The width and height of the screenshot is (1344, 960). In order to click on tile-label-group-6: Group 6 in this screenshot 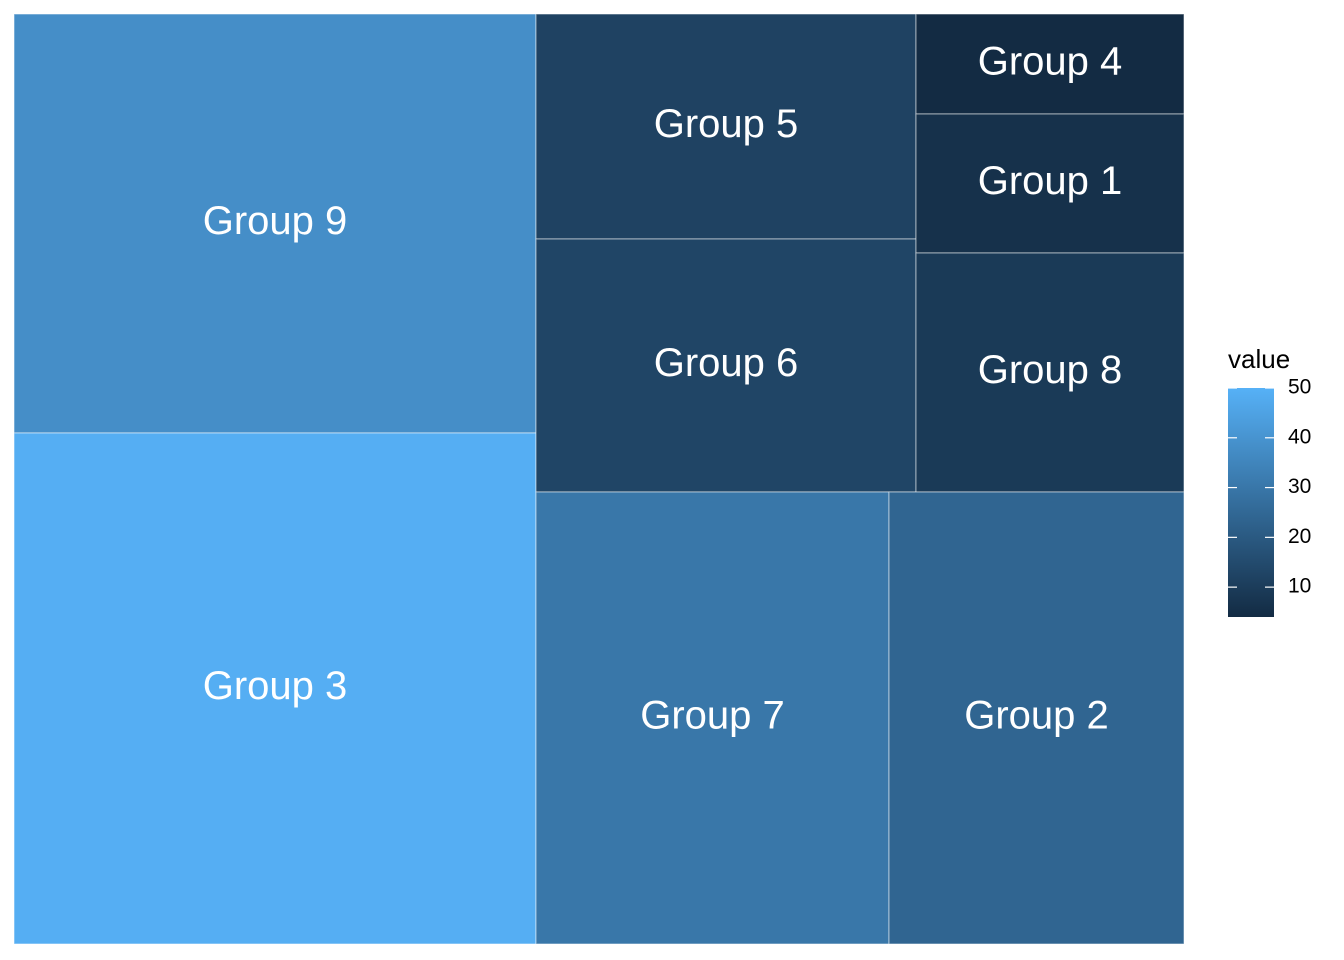, I will do `click(726, 363)`.